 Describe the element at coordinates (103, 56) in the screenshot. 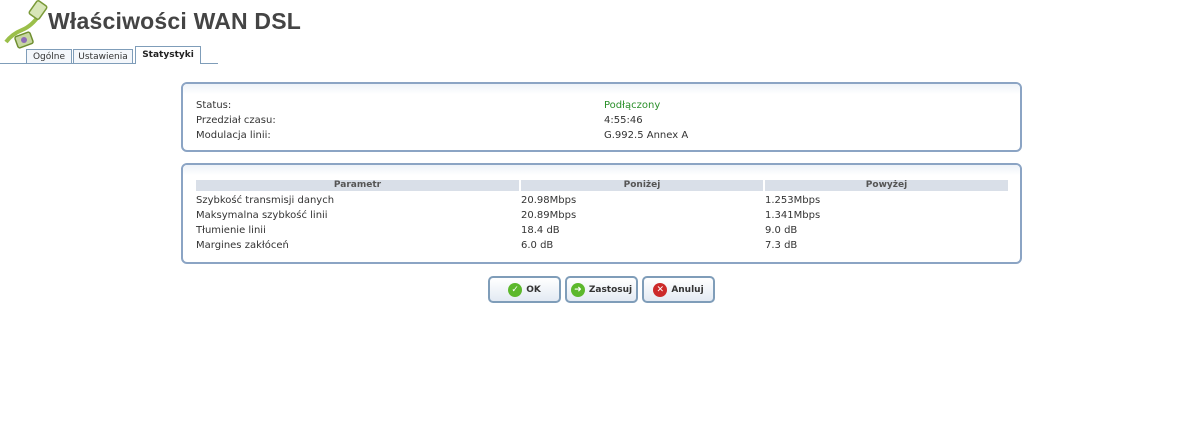

I see `tab-settings: Ustawienia` at that location.